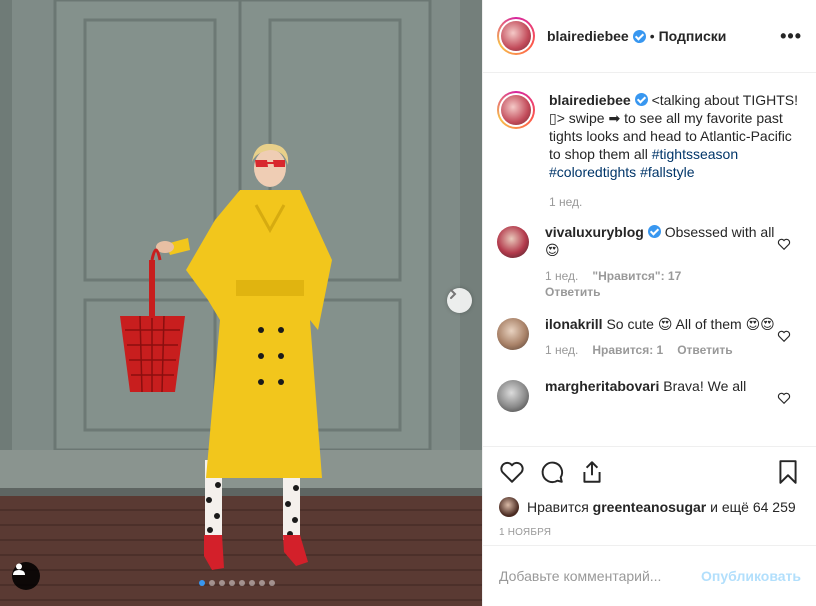 Image resolution: width=816 pixels, height=606 pixels. I want to click on comment-likes: "Нравится": 17, so click(636, 276).